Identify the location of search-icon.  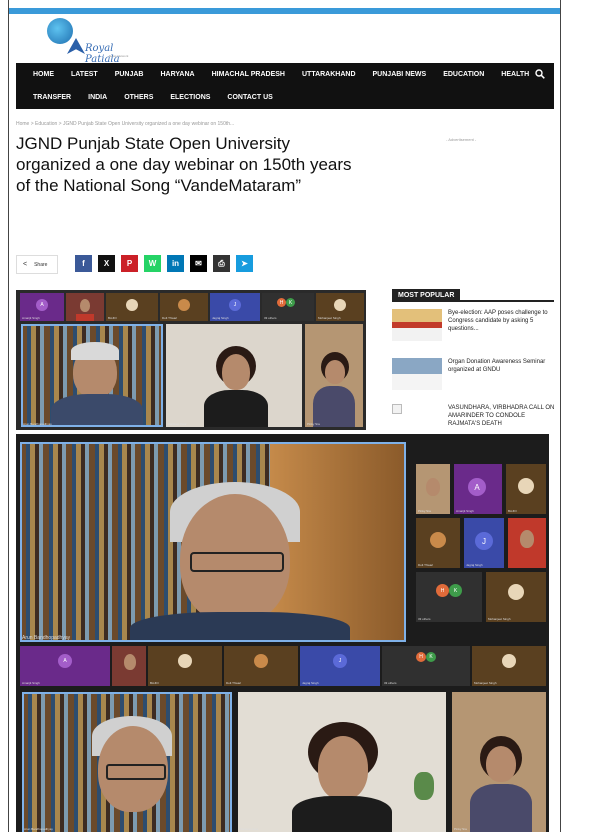
(540, 74).